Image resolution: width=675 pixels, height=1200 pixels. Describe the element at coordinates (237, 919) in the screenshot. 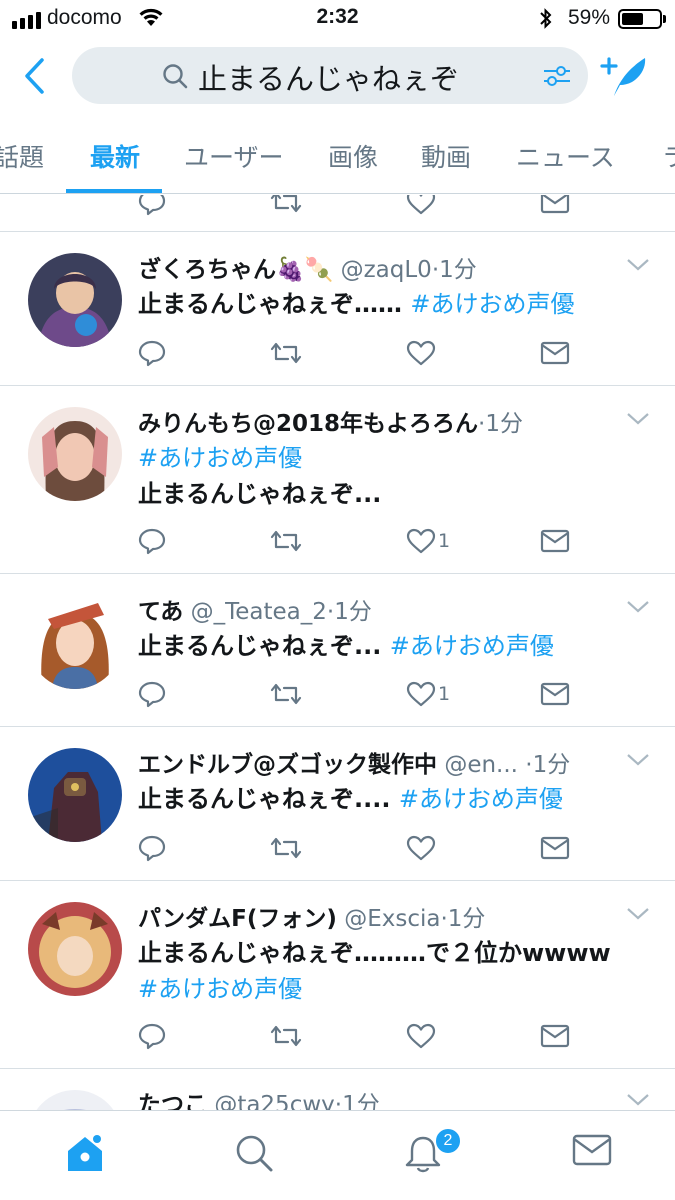

I see `display-name: パンダムF(フォン)` at that location.